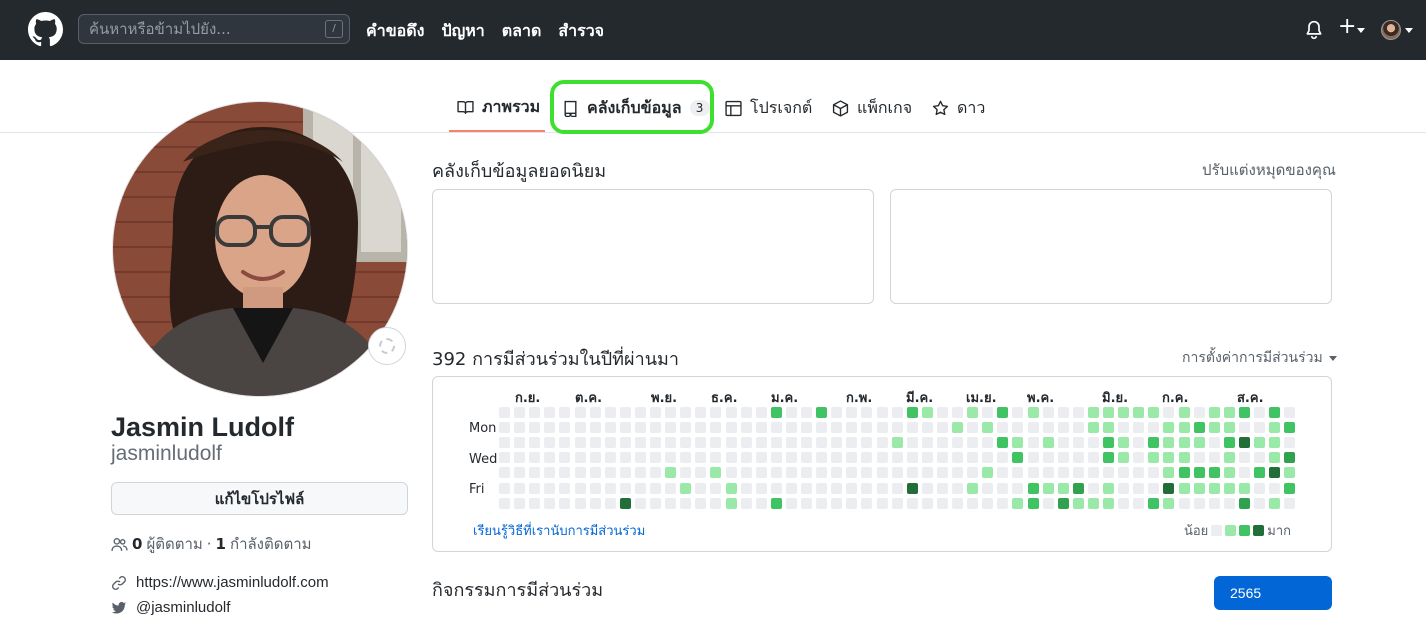  What do you see at coordinates (872, 108) in the screenshot?
I see `tab-packages: แพ็กเกจ` at bounding box center [872, 108].